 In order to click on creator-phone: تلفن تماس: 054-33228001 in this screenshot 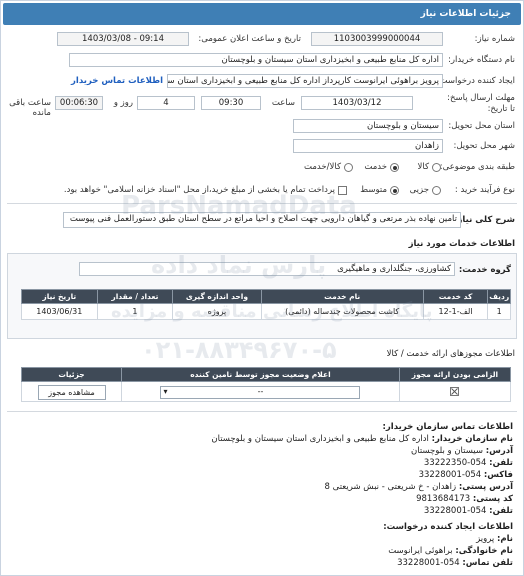, I will do `click(455, 563)`.